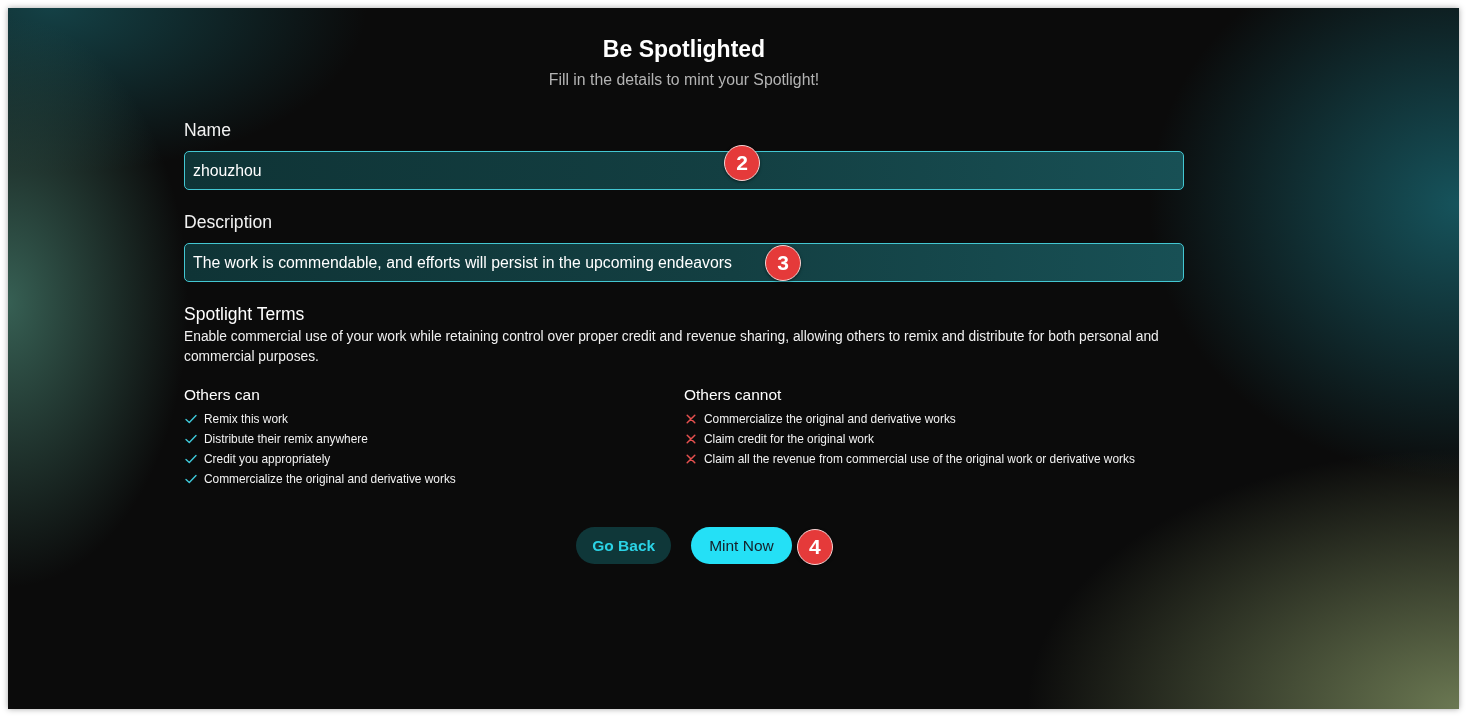 The image size is (1467, 717). I want to click on mint-button: Mint Now, so click(741, 545).